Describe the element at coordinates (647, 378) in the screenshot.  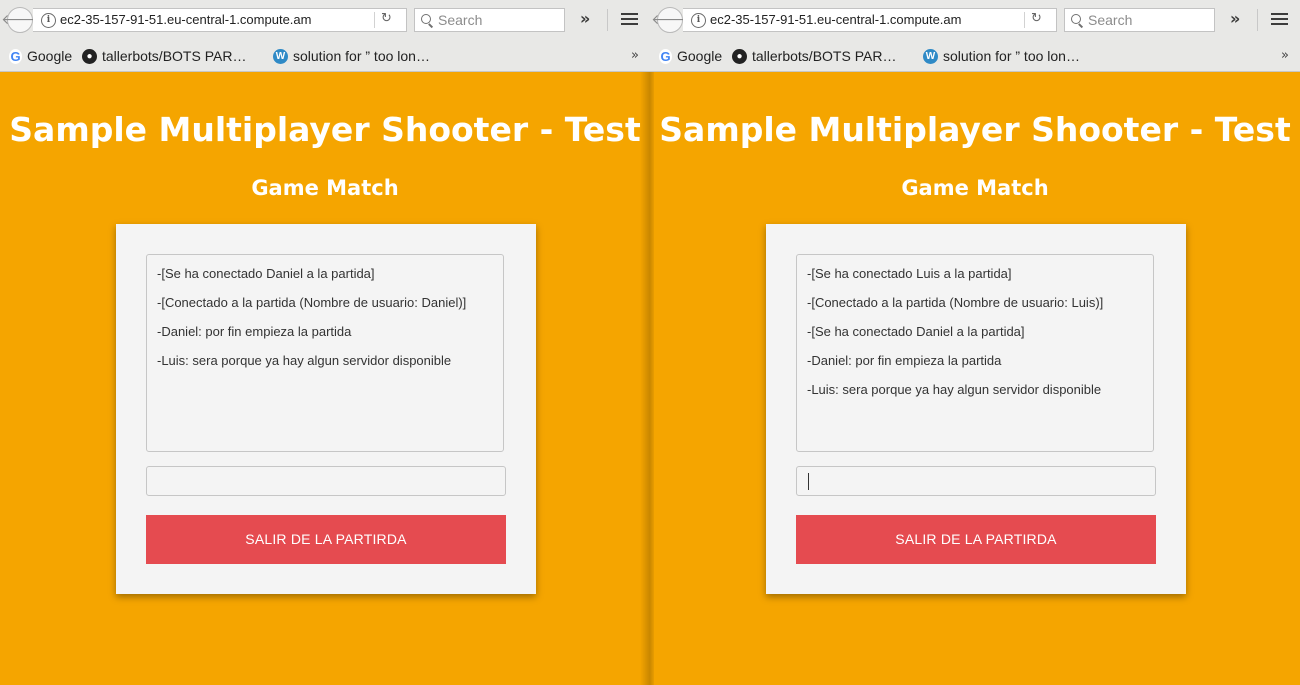
I see `window-shadow-divider` at that location.